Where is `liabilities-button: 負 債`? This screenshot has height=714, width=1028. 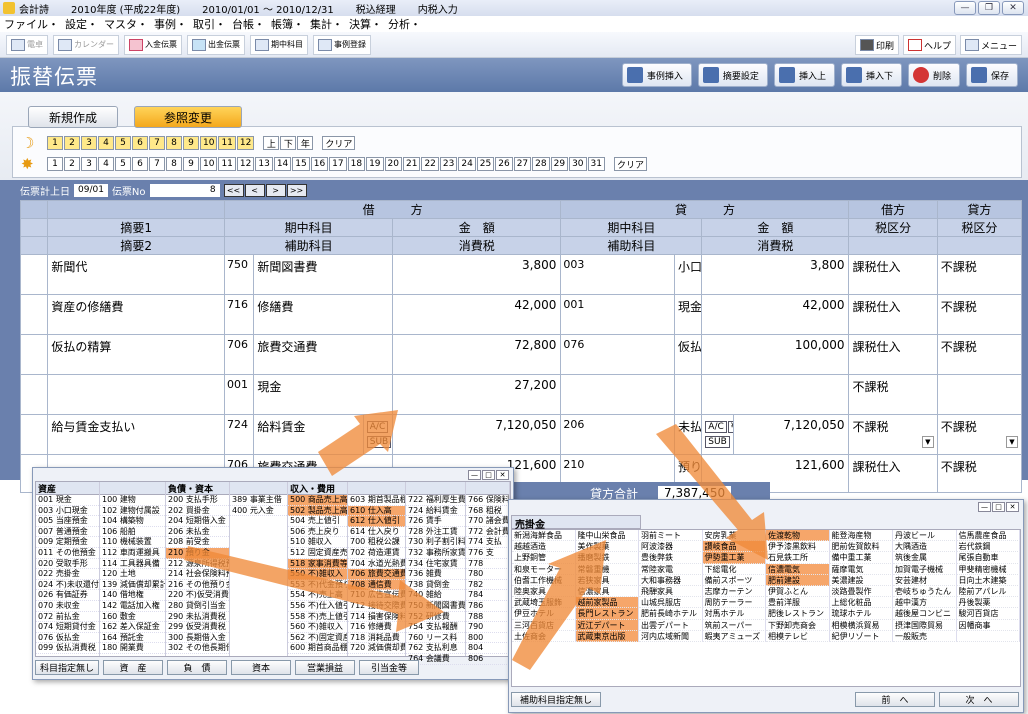 liabilities-button: 負 債 is located at coordinates (197, 667).